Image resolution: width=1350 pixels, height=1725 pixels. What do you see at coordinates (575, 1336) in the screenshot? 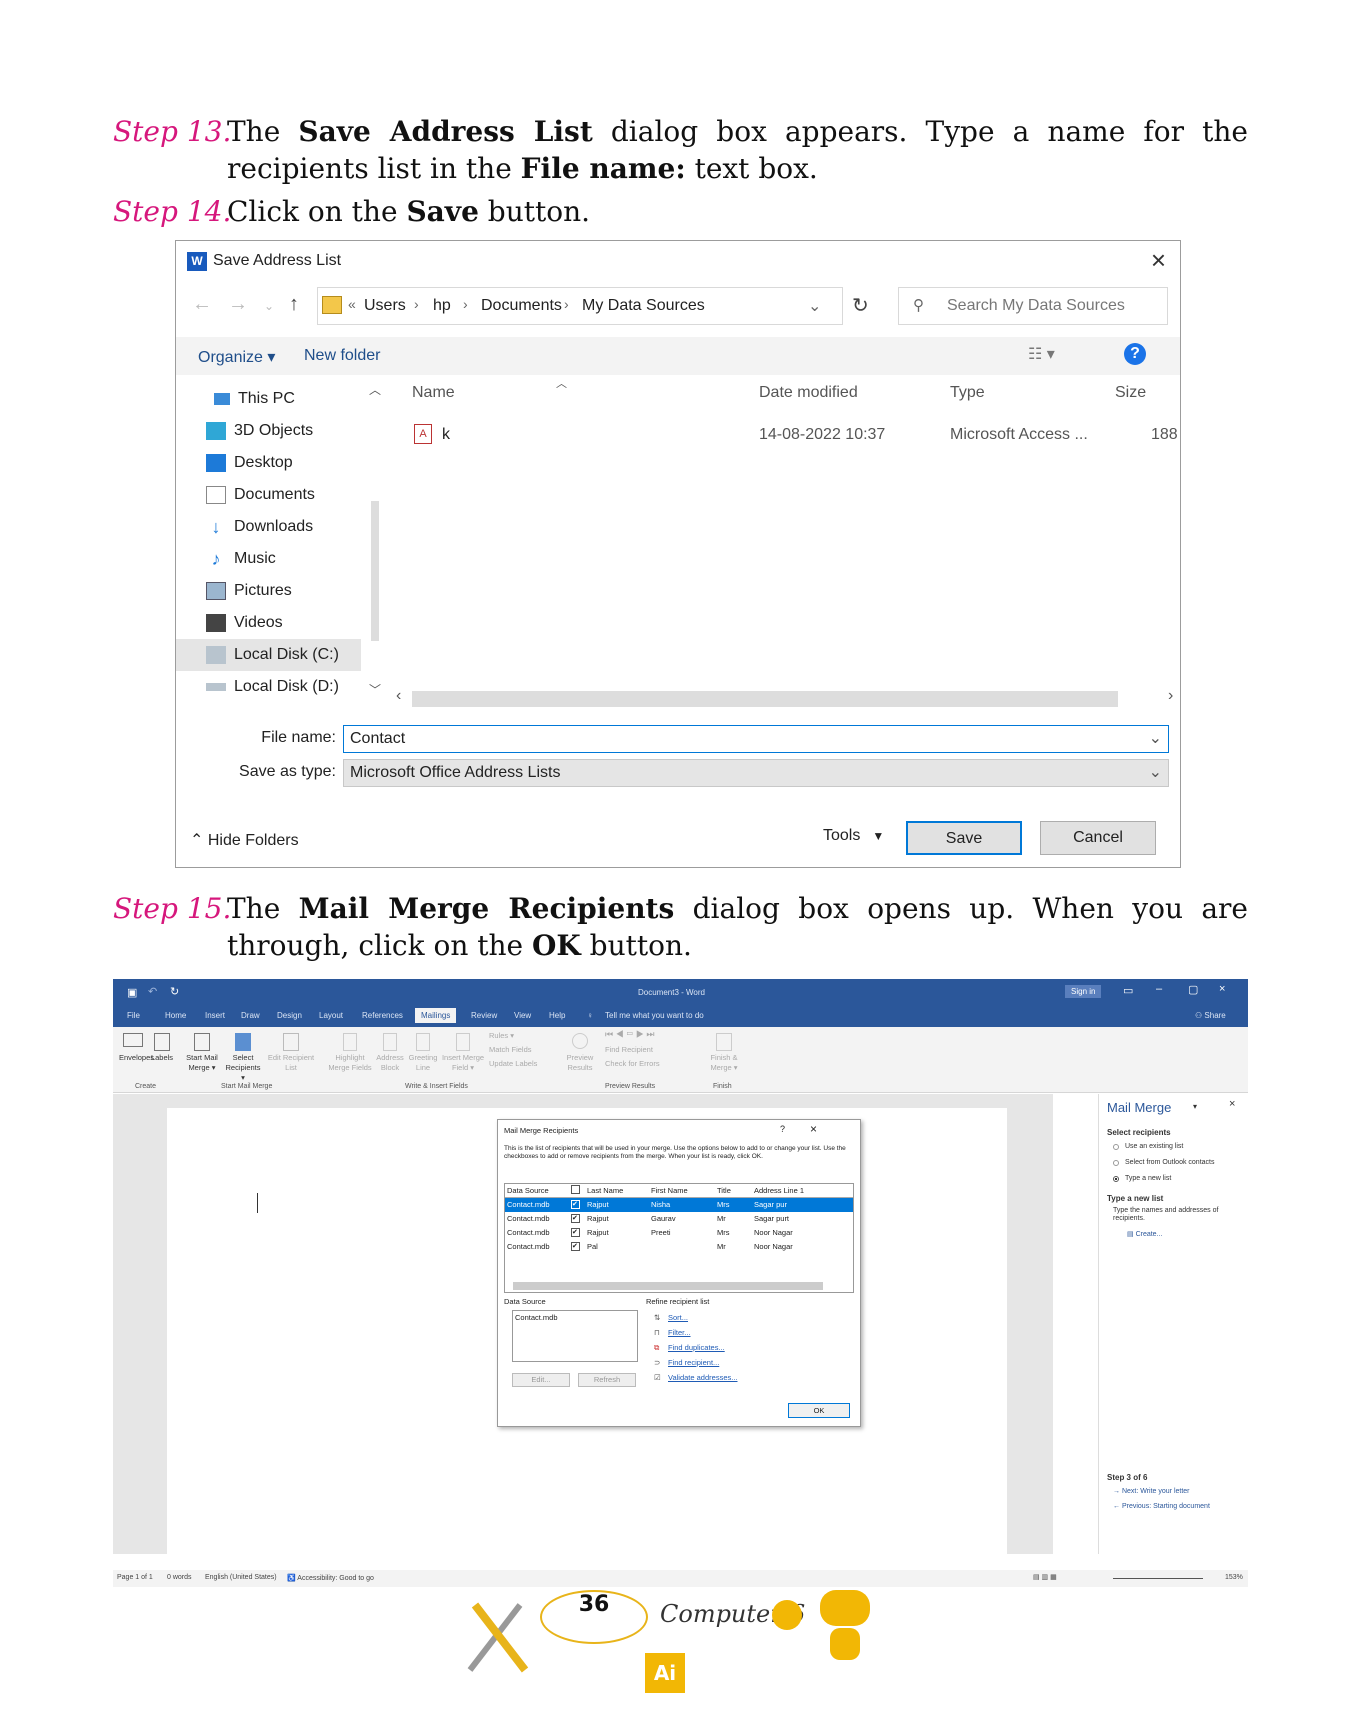
I see `data-source-list: Contact.mdb` at bounding box center [575, 1336].